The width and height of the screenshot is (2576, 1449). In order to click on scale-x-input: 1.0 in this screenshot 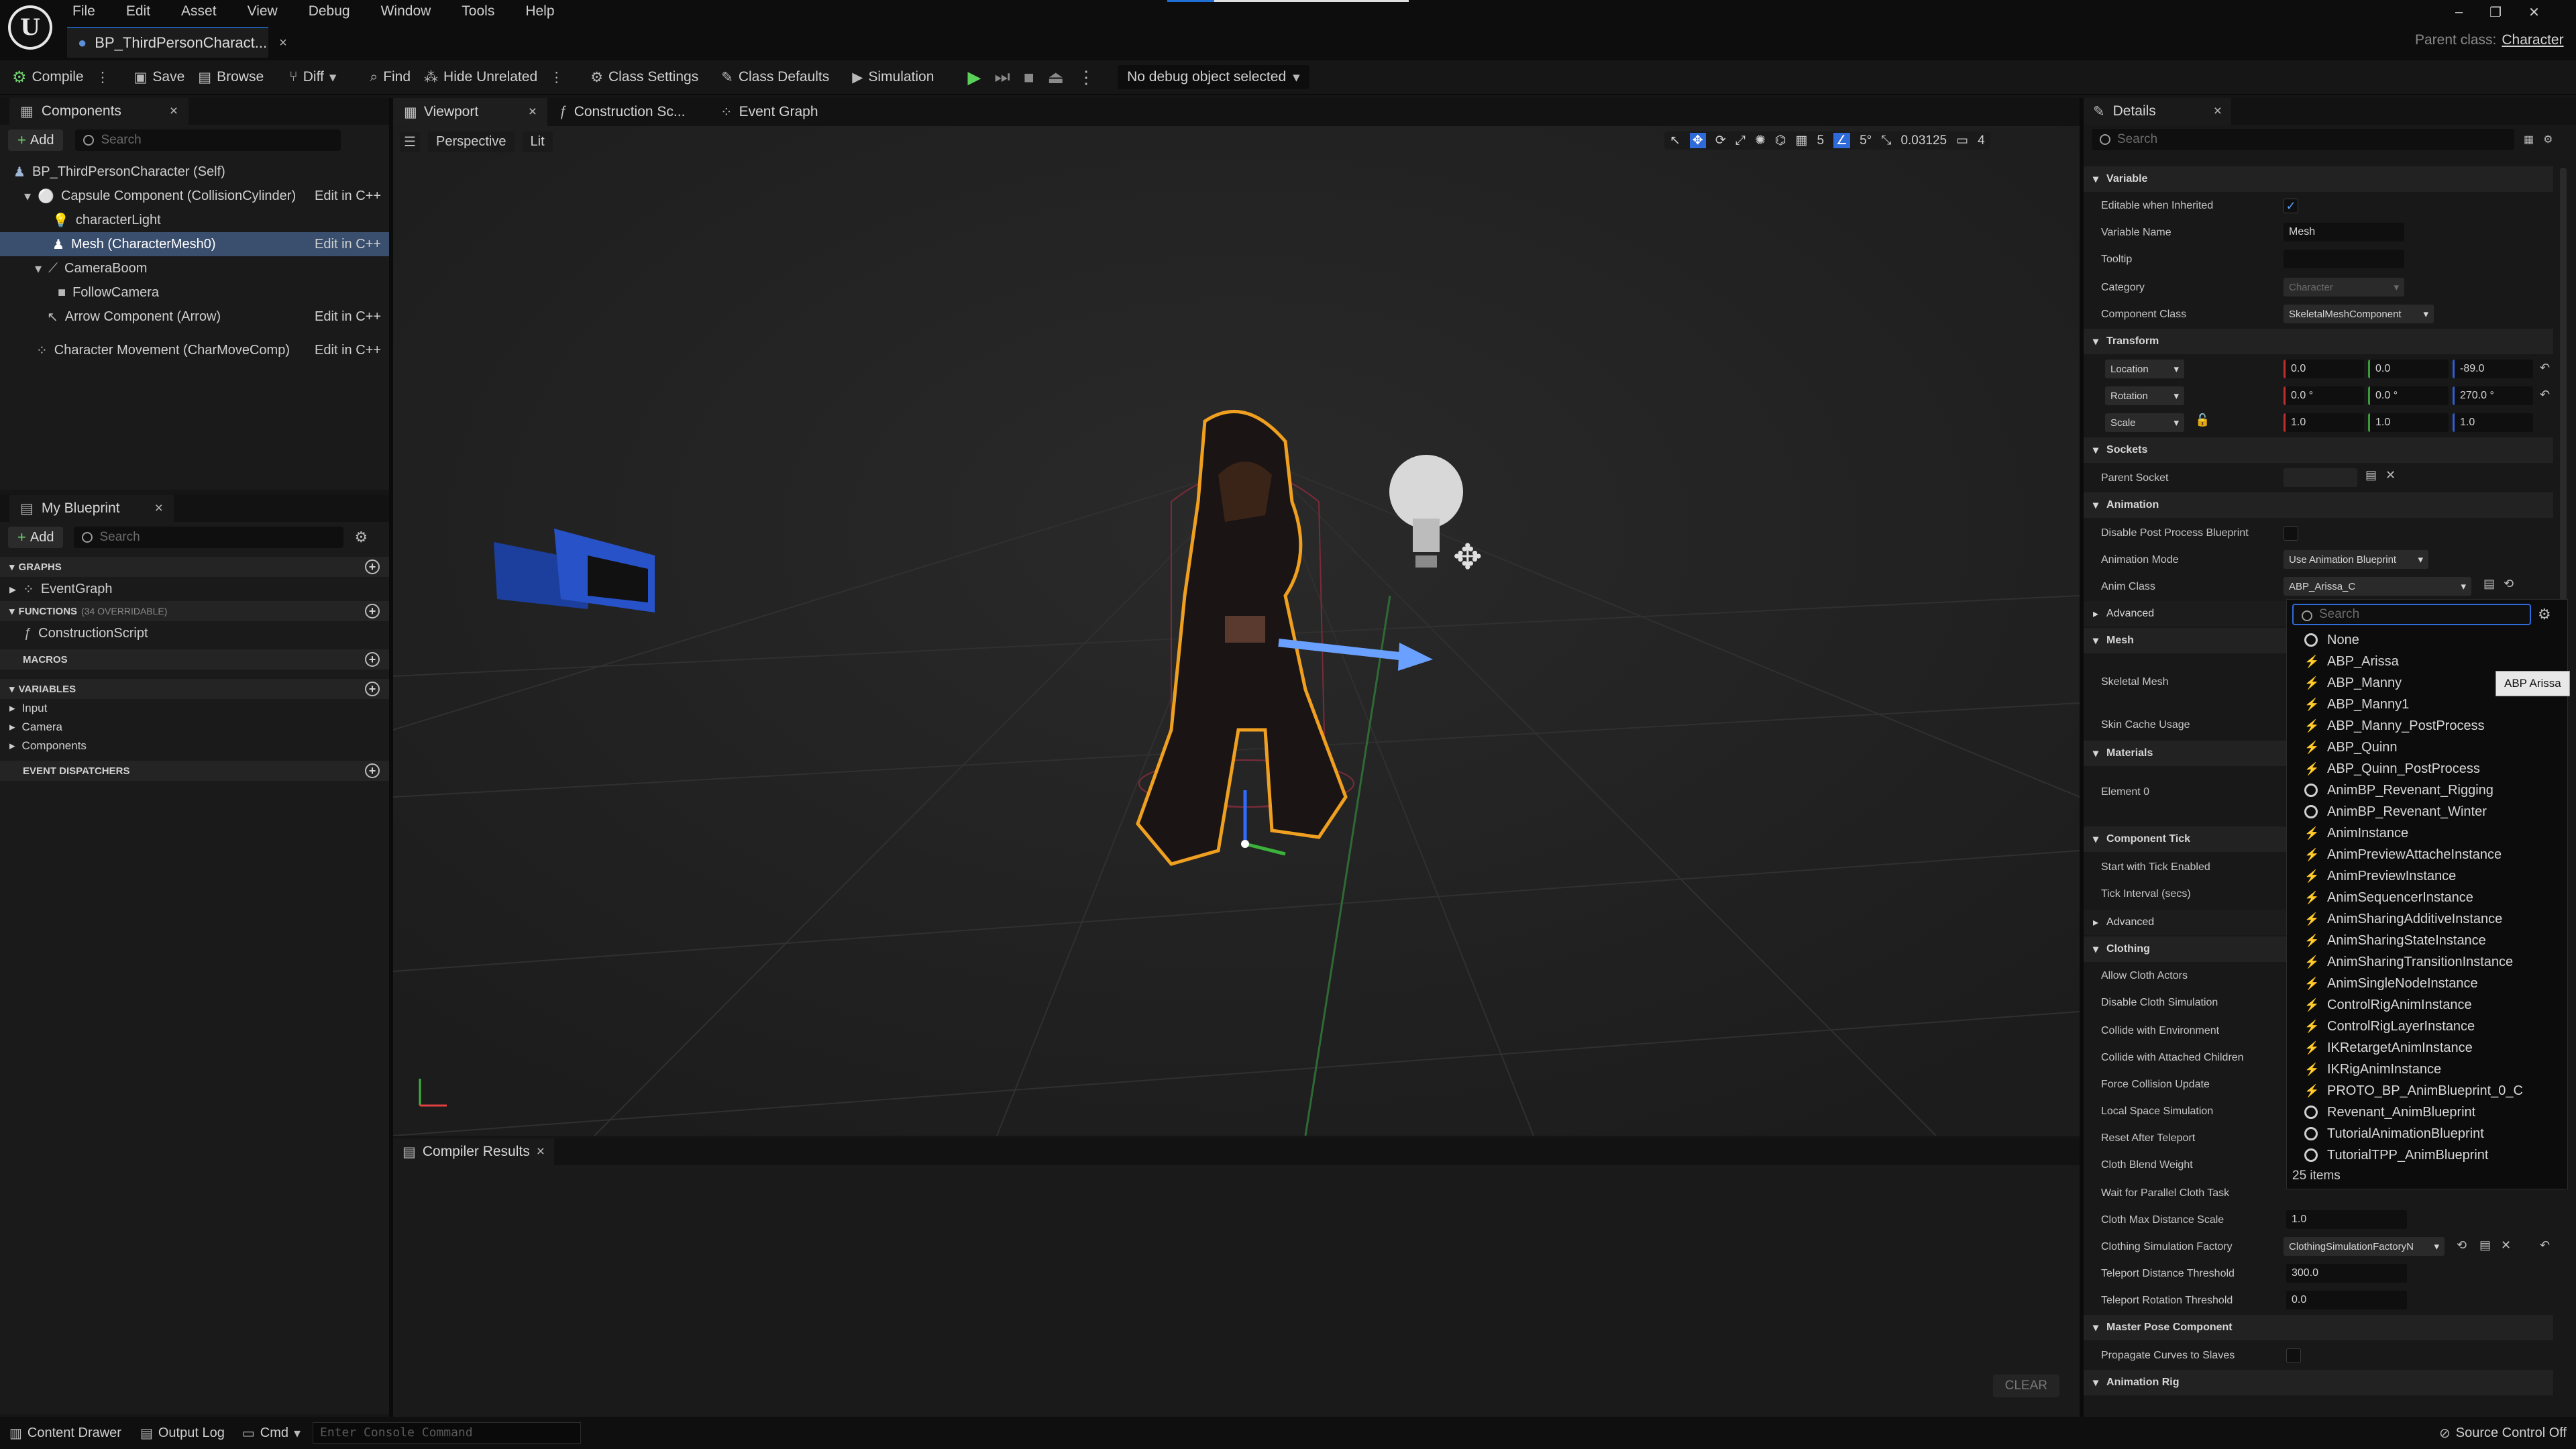, I will do `click(2324, 422)`.